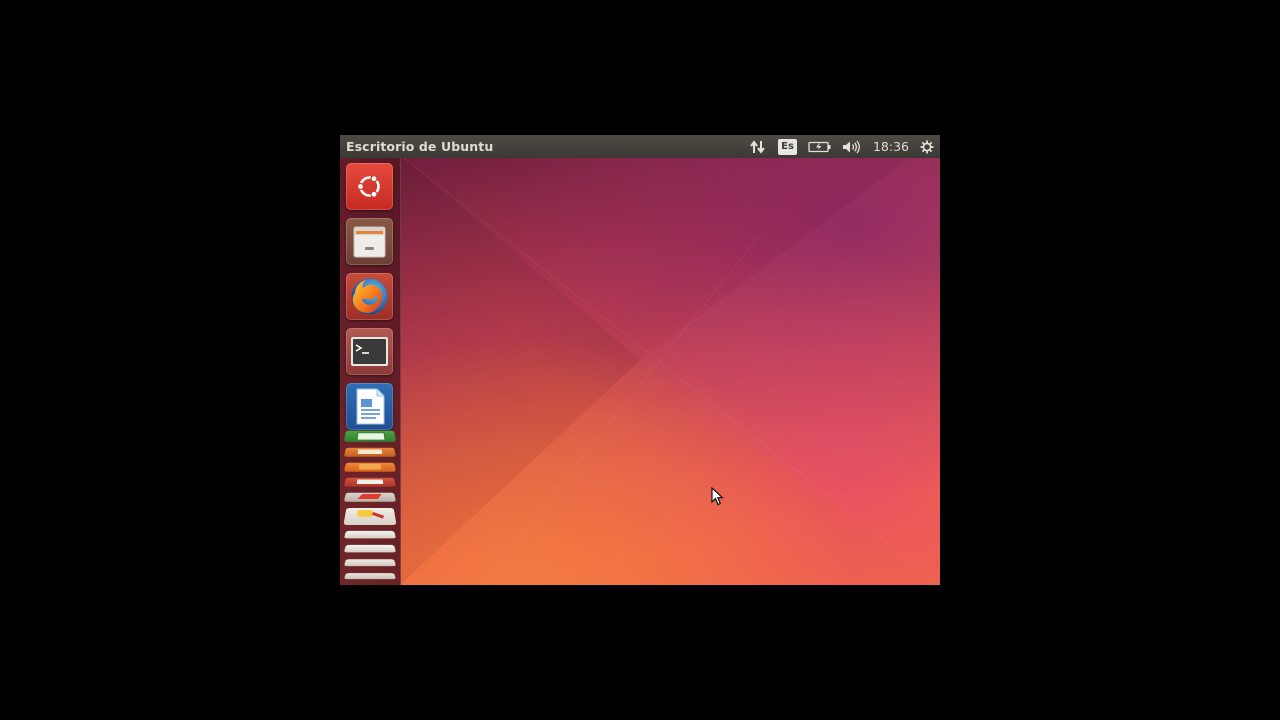  Describe the element at coordinates (852, 146) in the screenshot. I see `volume-icon` at that location.